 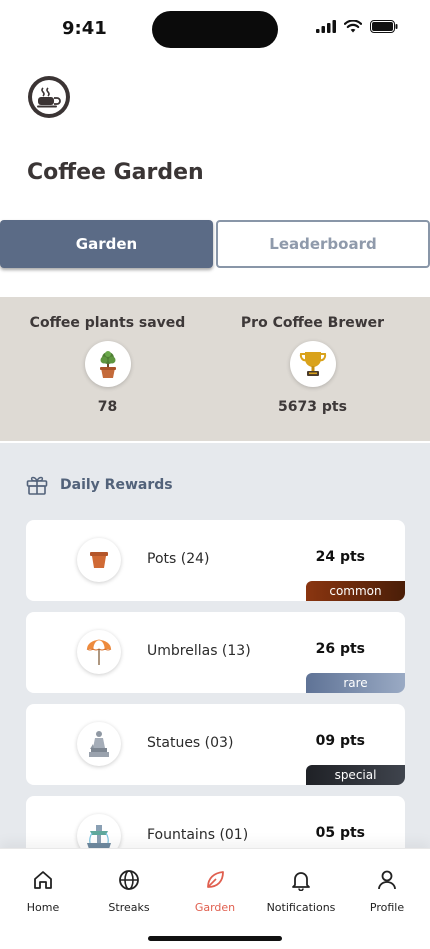 I want to click on stat-plants-saved: Coffee plants saved 78, so click(x=107, y=356).